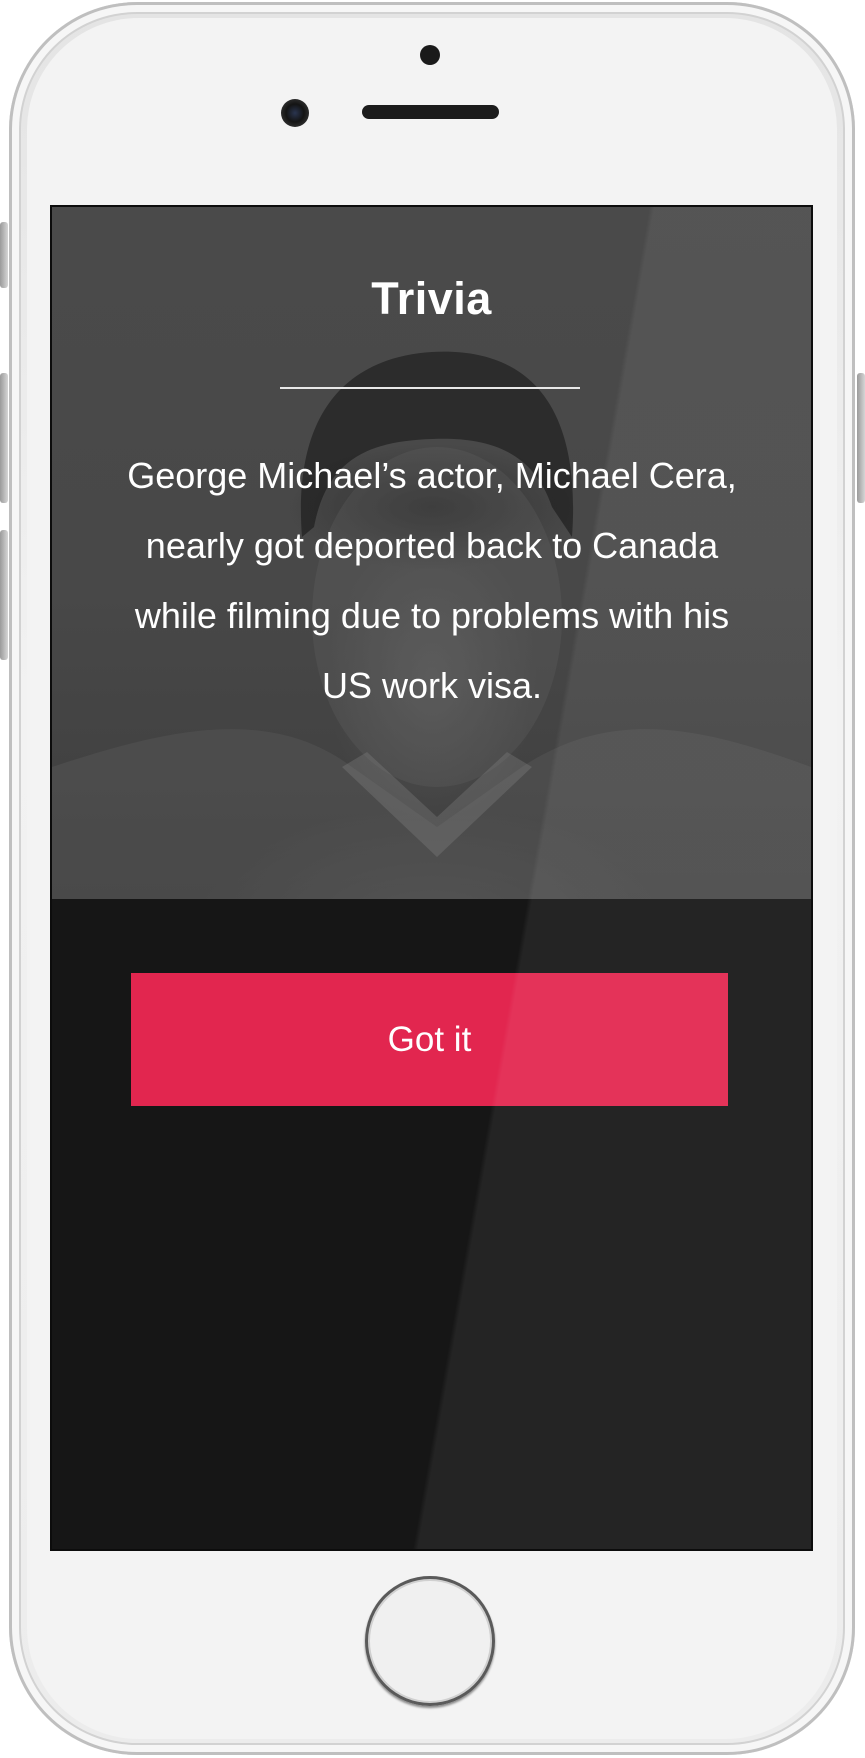 This screenshot has width=865, height=1758. Describe the element at coordinates (4, 595) in the screenshot. I see `volume-down-button` at that location.